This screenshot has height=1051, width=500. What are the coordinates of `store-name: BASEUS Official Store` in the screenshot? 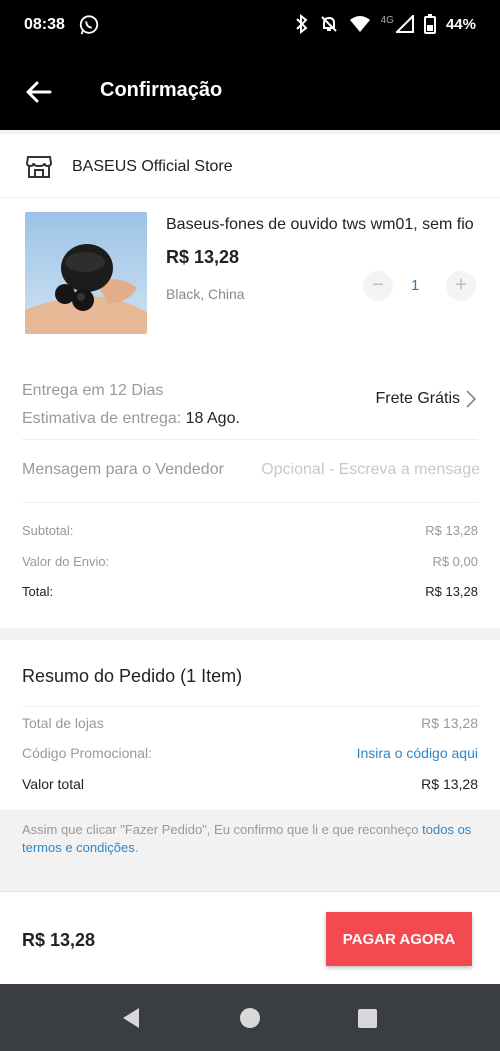 It's located at (152, 166).